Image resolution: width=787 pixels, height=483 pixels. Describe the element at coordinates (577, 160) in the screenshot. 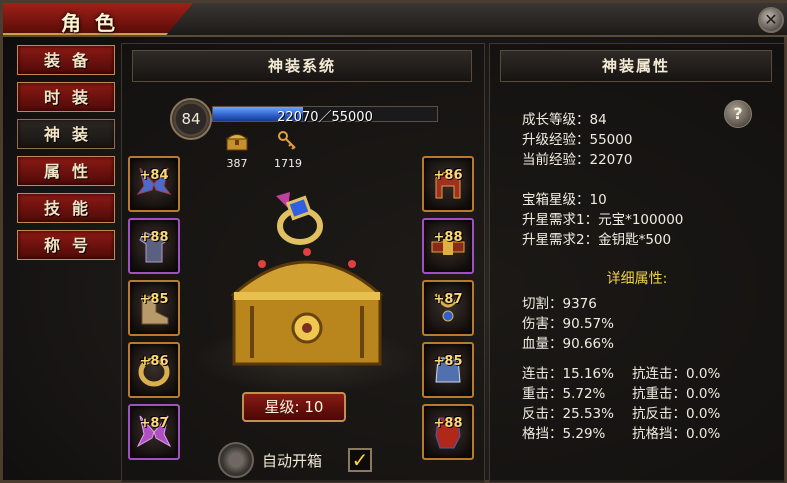

I see `current-exp: 当前经验：22070` at that location.